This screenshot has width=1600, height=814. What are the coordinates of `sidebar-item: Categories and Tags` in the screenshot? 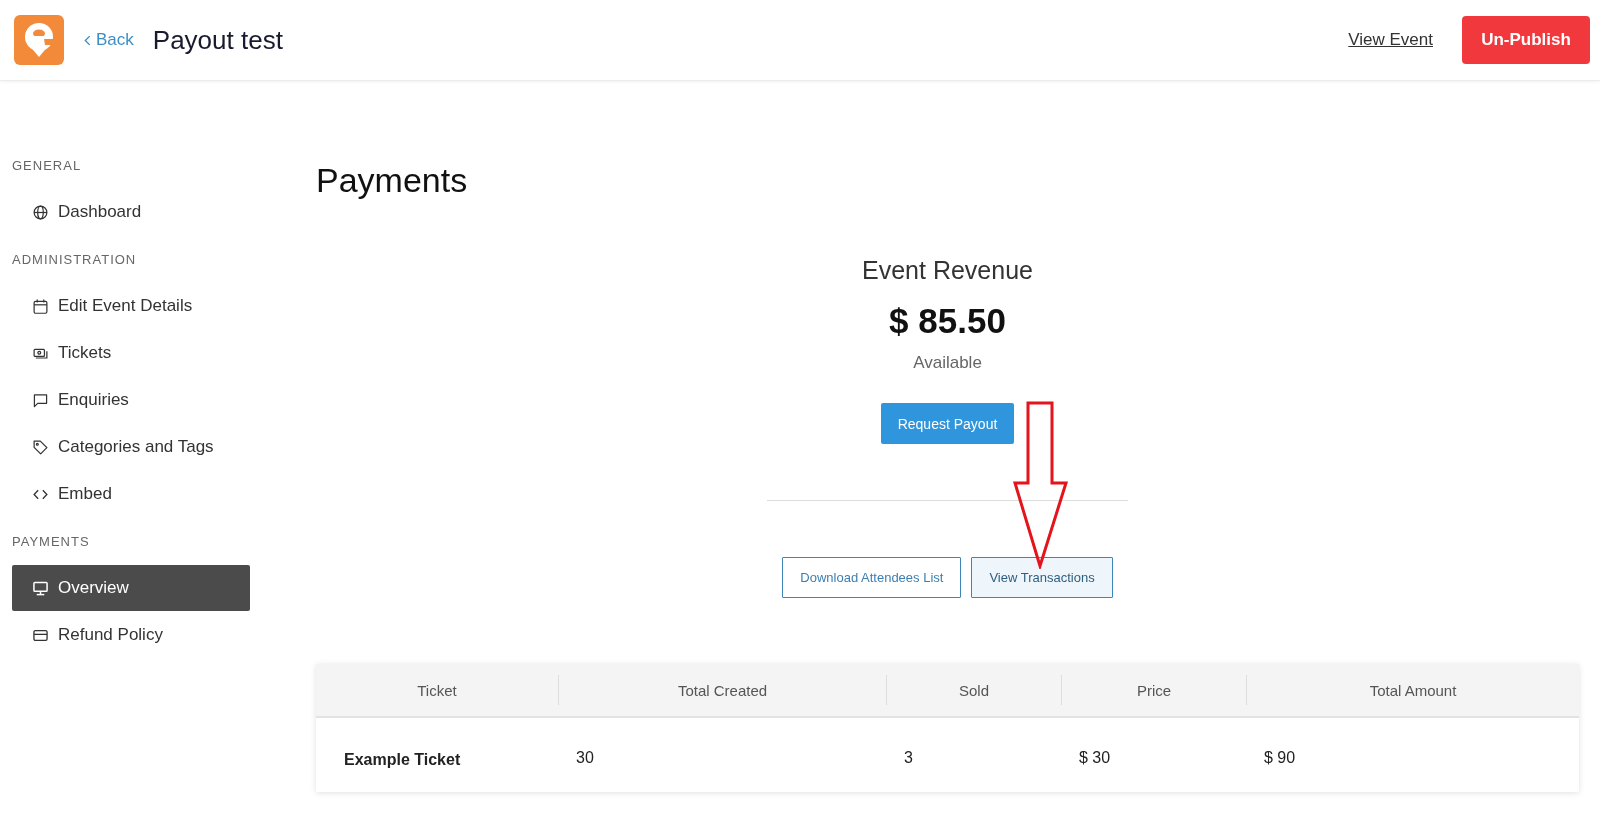 It's located at (131, 447).